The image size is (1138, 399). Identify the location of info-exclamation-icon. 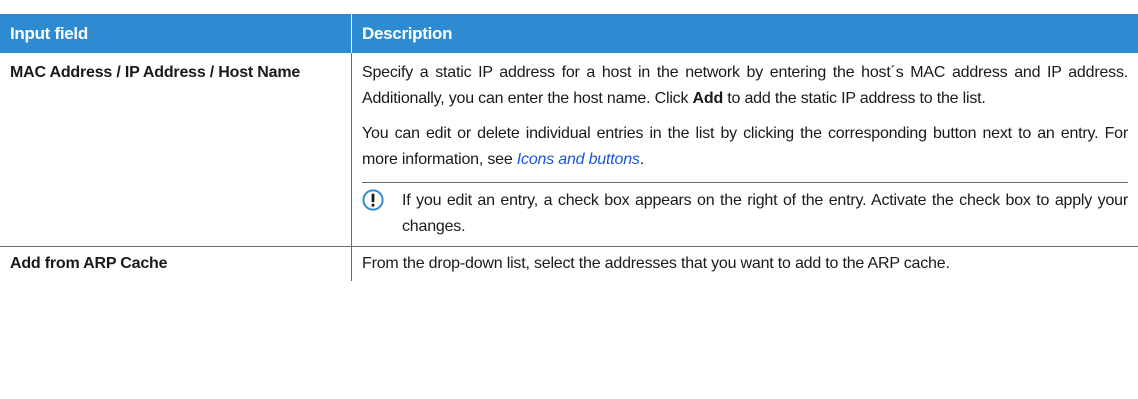
(373, 200).